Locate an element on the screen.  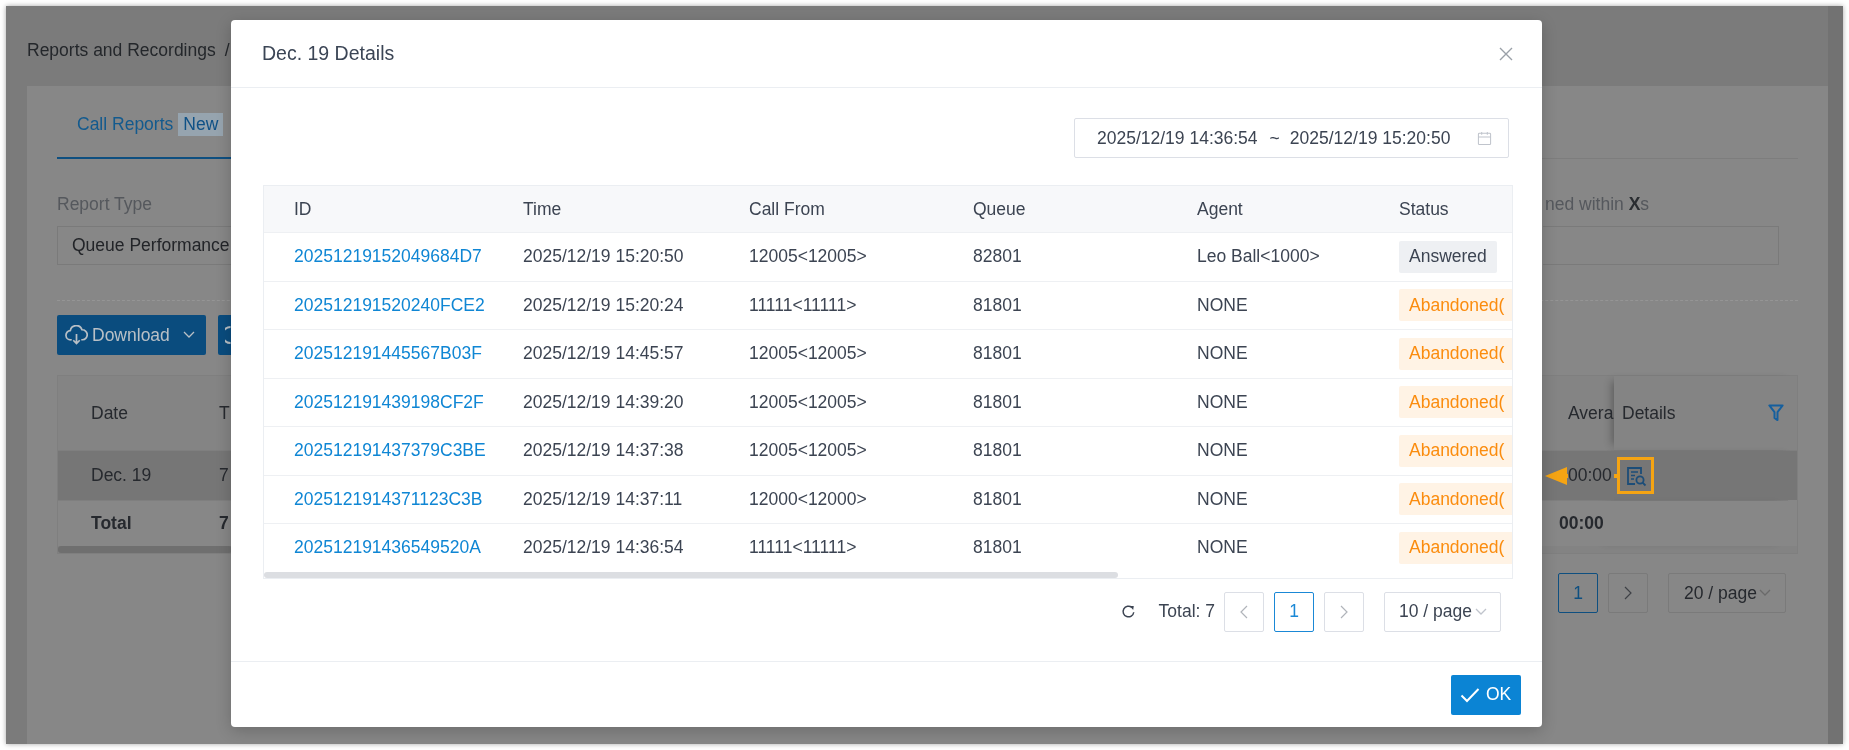
calendar-icon is located at coordinates (1484, 138).